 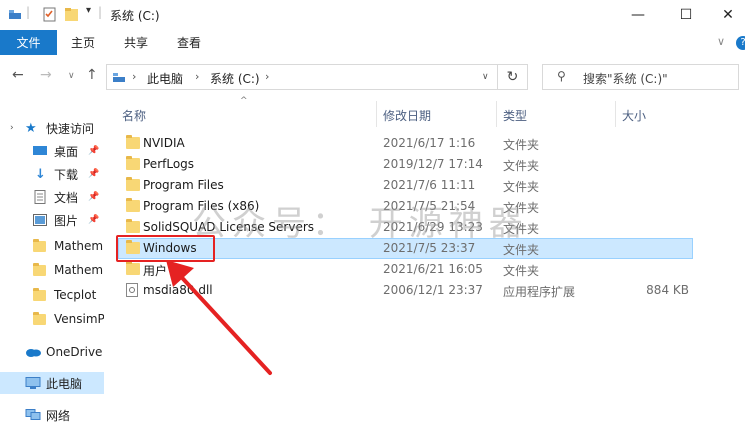 What do you see at coordinates (58, 415) in the screenshot?
I see `sidebar-item-label: 网络` at bounding box center [58, 415].